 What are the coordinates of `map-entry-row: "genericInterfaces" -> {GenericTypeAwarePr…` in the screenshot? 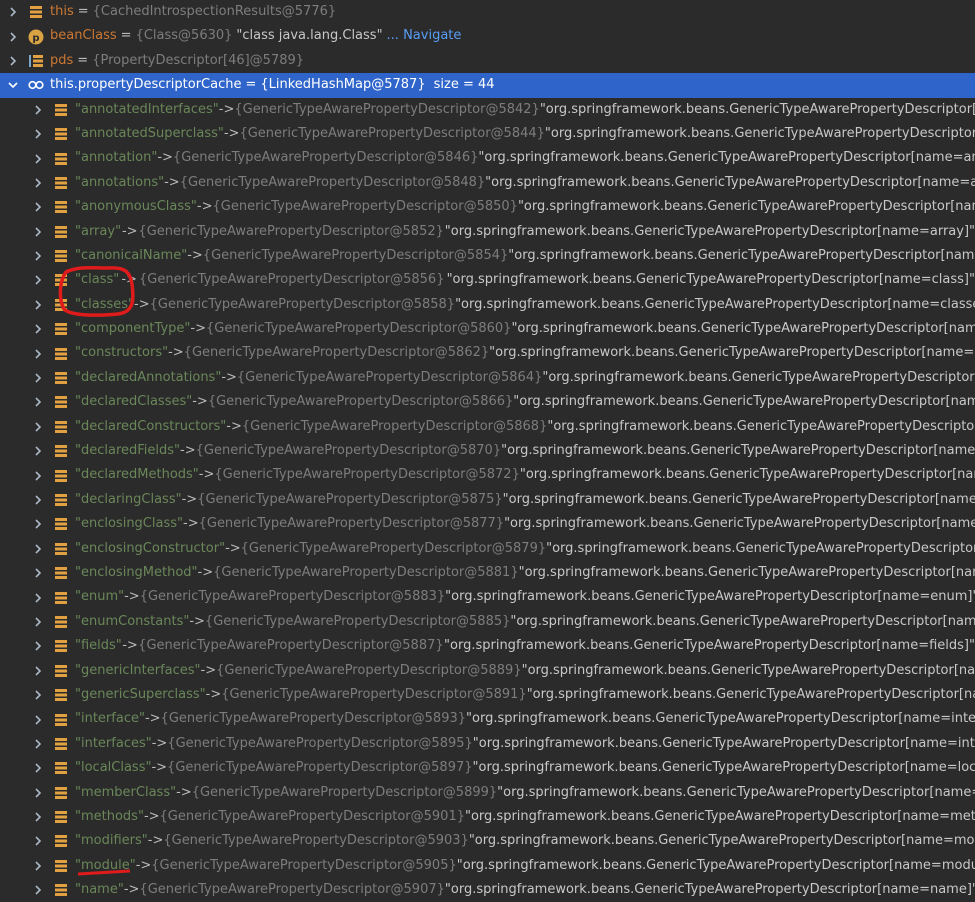 It's located at (487, 671).